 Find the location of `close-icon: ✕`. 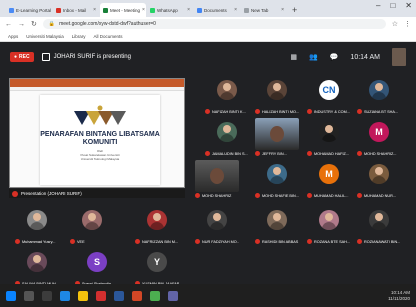

close-icon: ✕ is located at coordinates (408, 5).